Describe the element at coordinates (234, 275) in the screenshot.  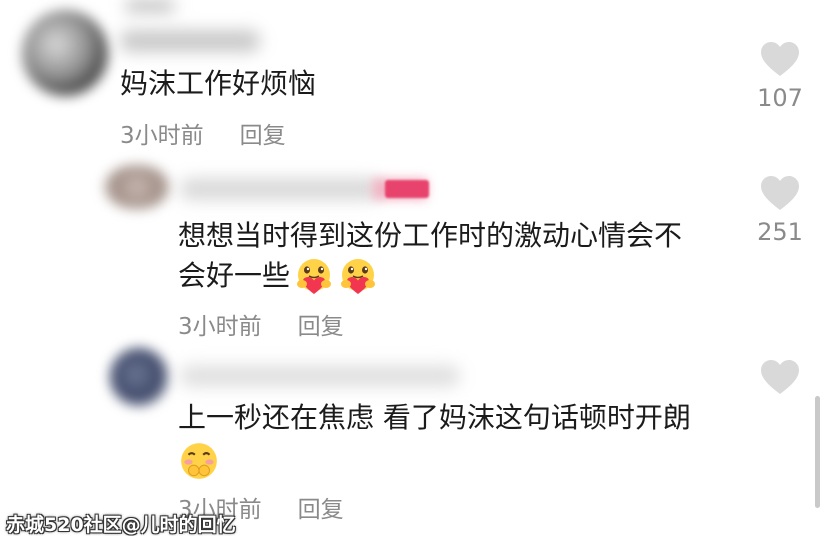
I see `comment-text-fragment: 会好一些` at that location.